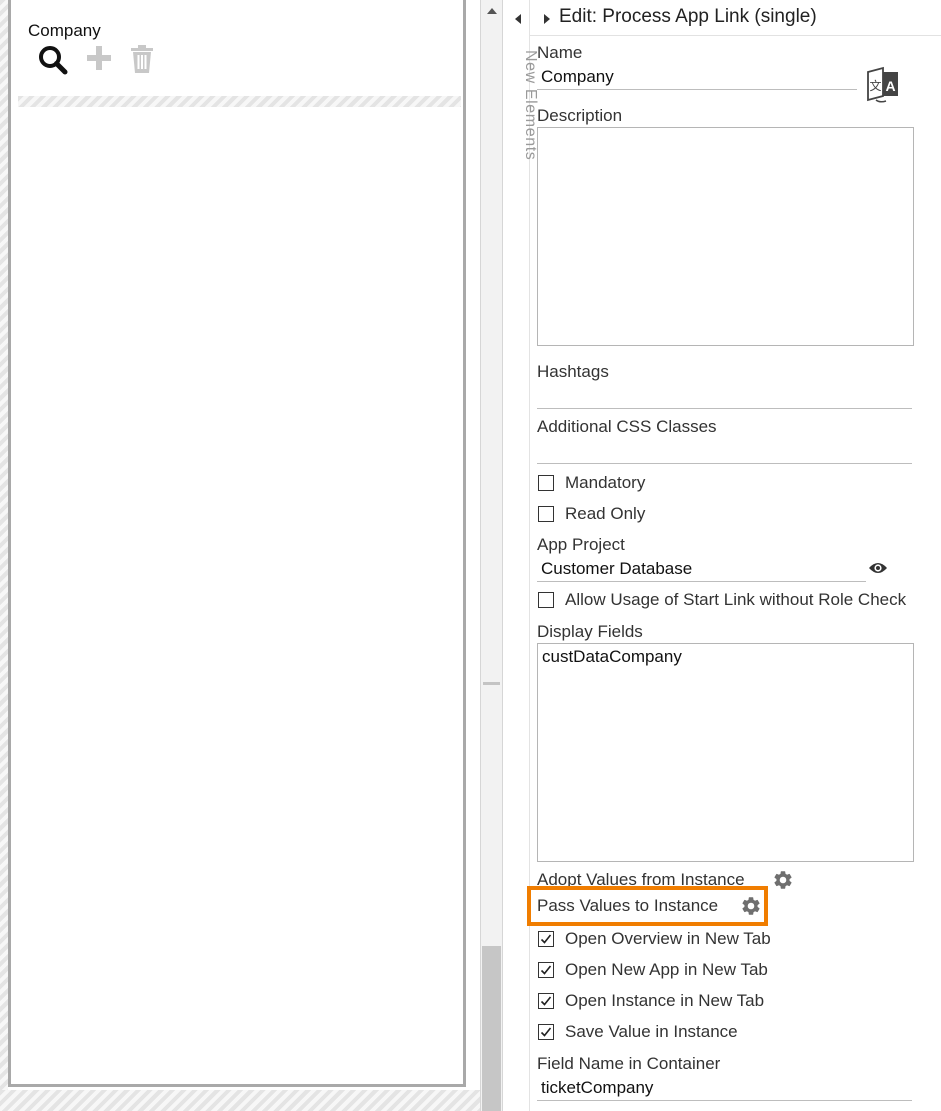  Describe the element at coordinates (605, 482) in the screenshot. I see `mandatory-label: Mandatory` at that location.